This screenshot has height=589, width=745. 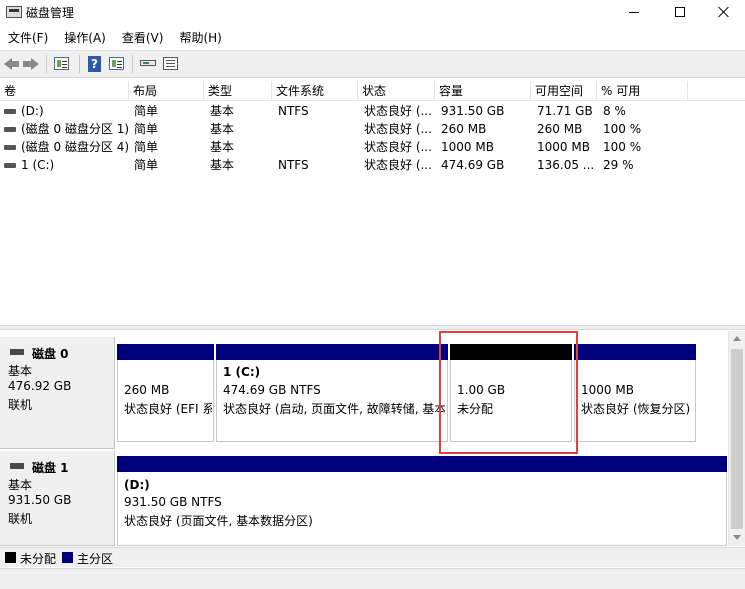 I want to click on connect-disk-button, so click(x=148, y=64).